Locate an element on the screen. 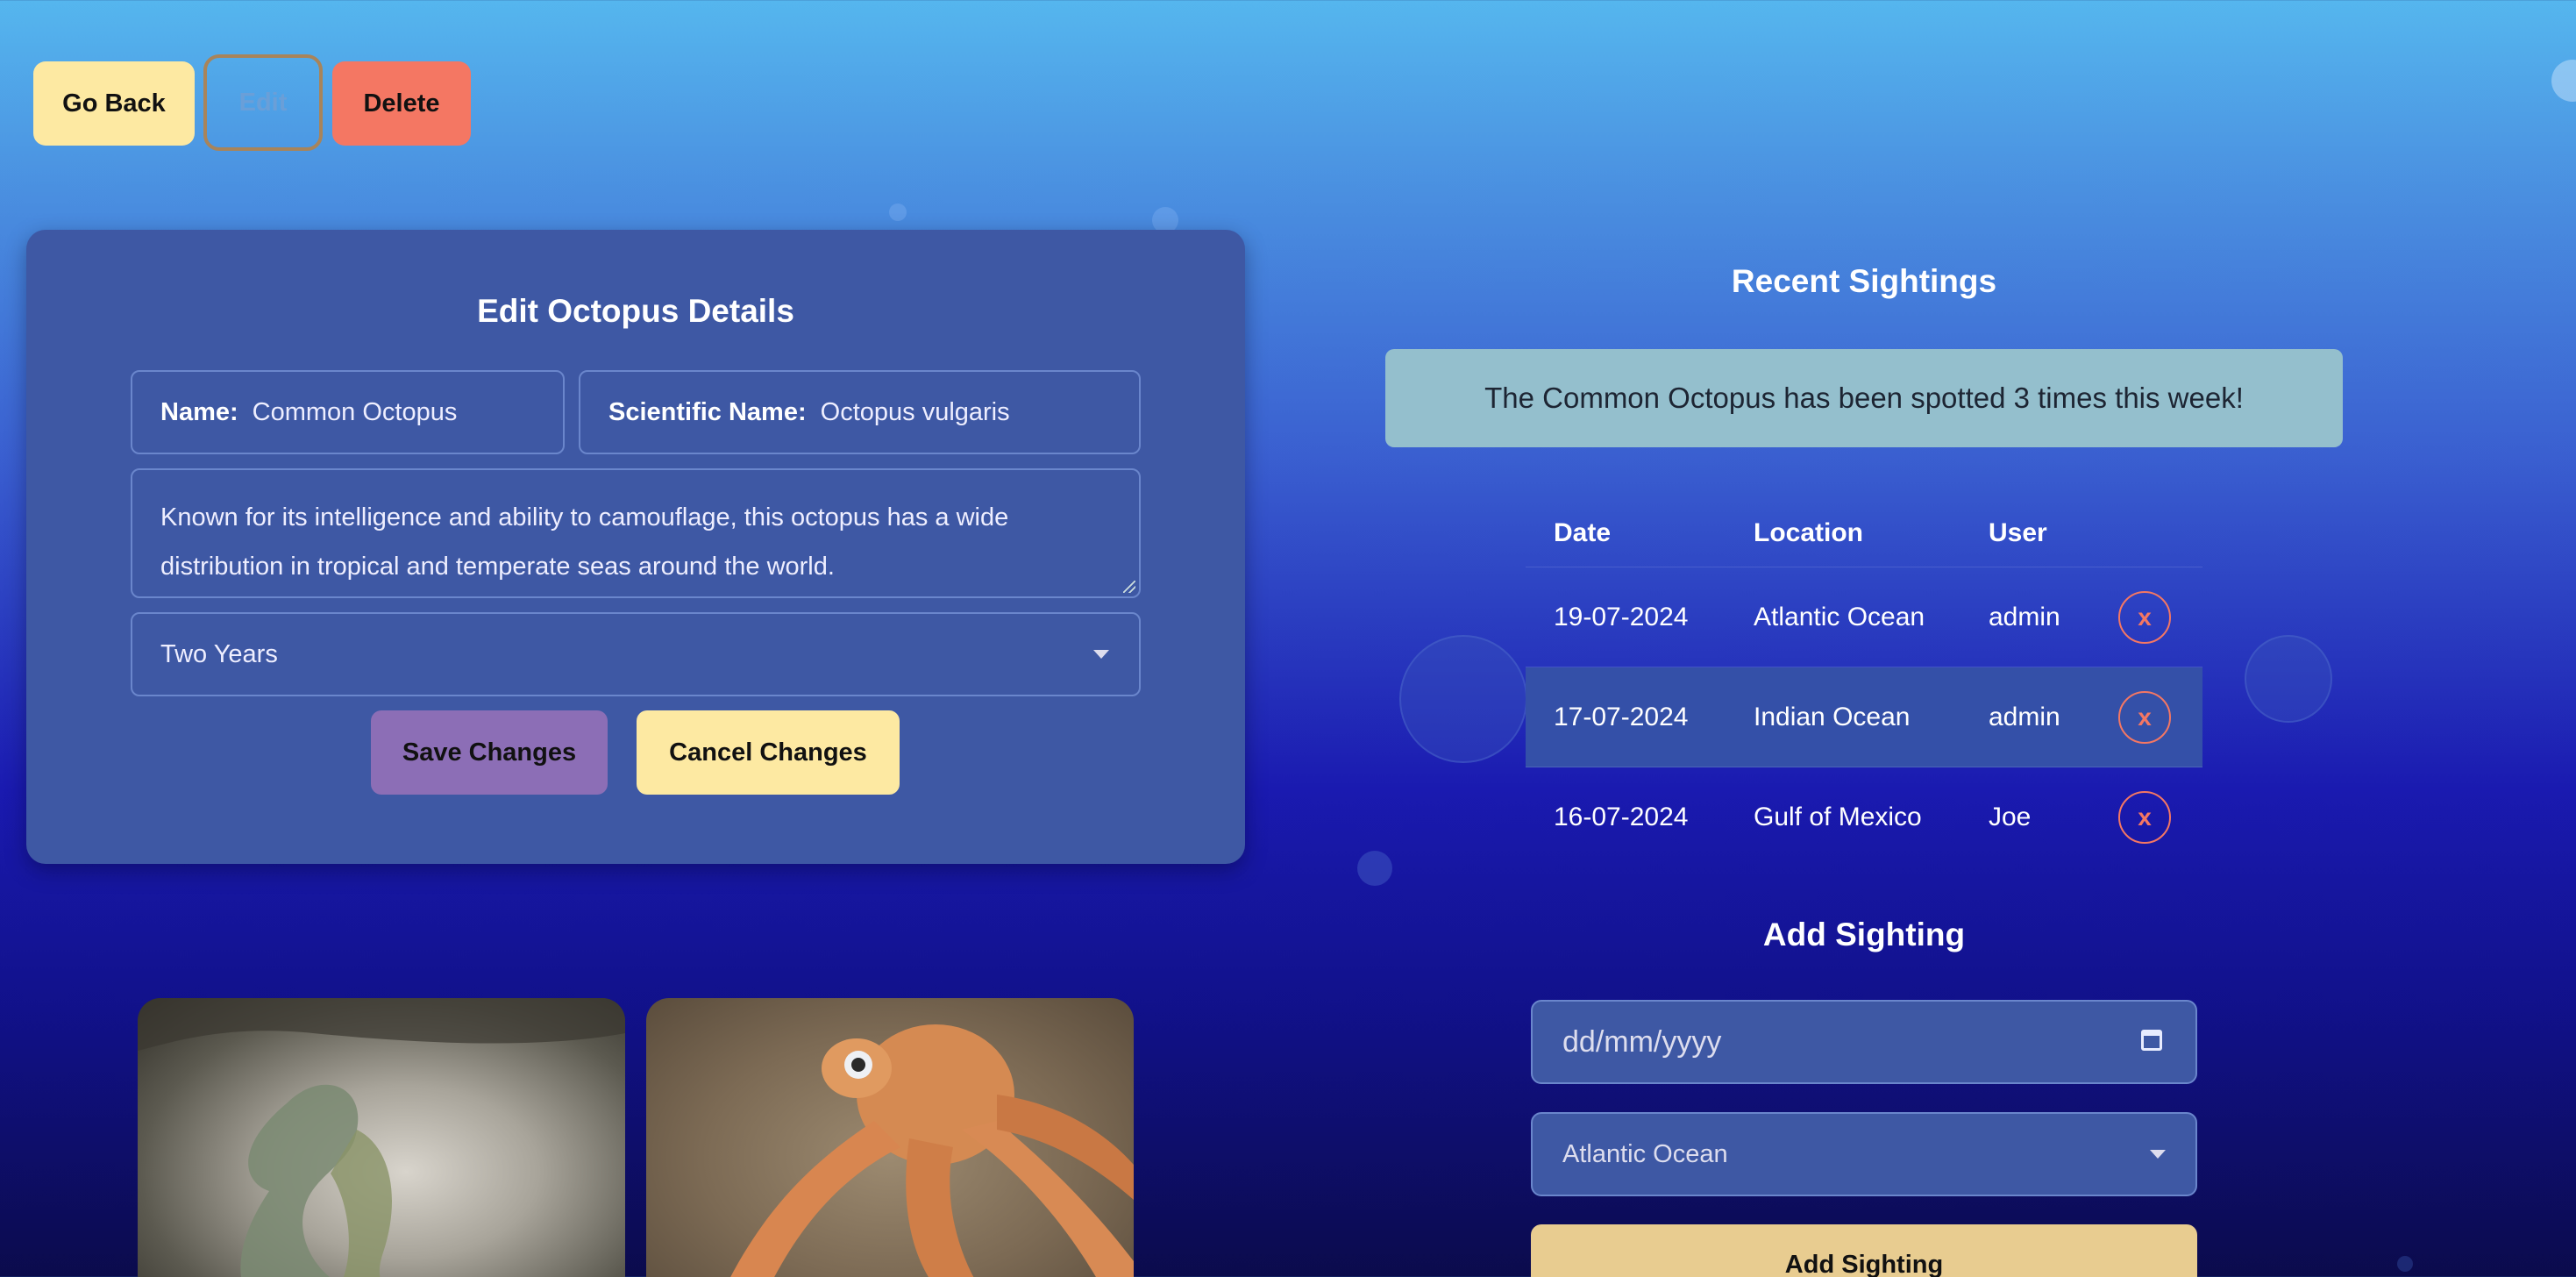 The image size is (2576, 1277). table-header-row: Date Location User is located at coordinates (1864, 533).